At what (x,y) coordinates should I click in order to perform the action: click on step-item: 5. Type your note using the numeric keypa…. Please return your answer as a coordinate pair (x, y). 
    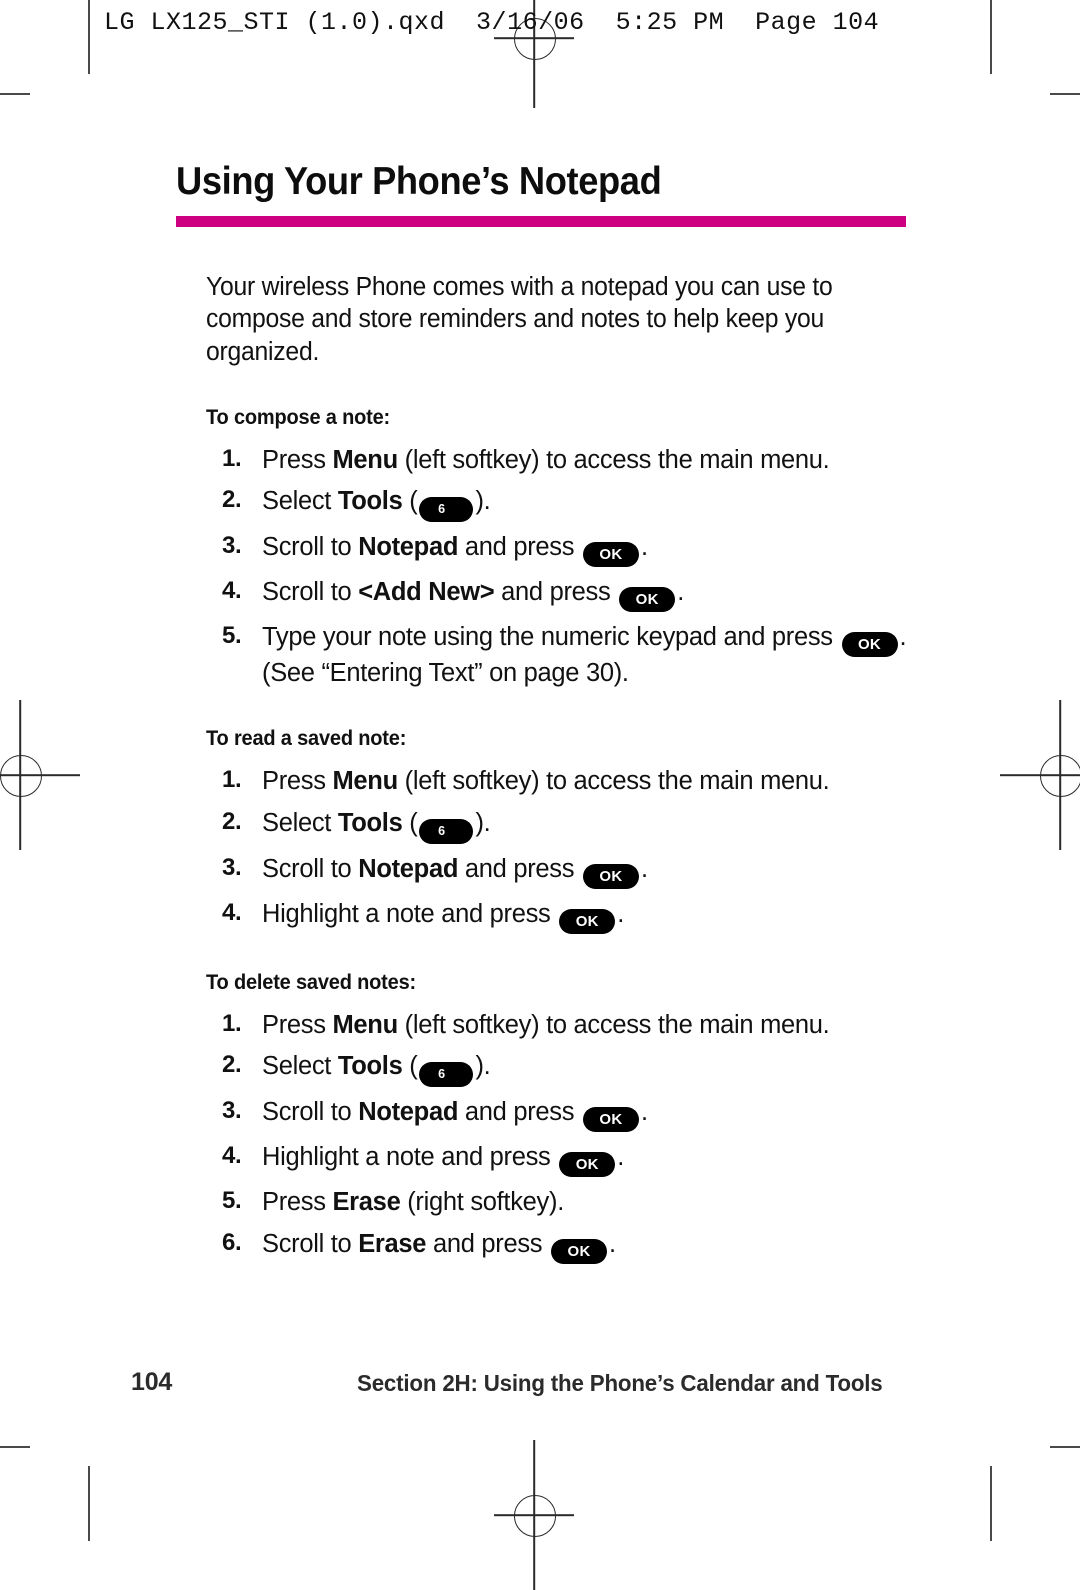
    Looking at the image, I should click on (572, 655).